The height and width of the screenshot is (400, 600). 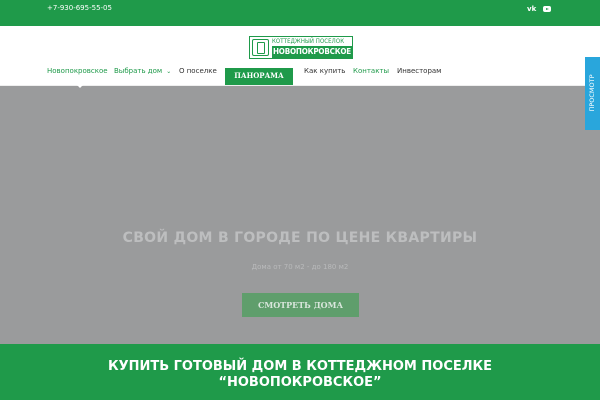 I want to click on logo-title: НОВОПОКРОВСКОЕ, so click(x=312, y=52).